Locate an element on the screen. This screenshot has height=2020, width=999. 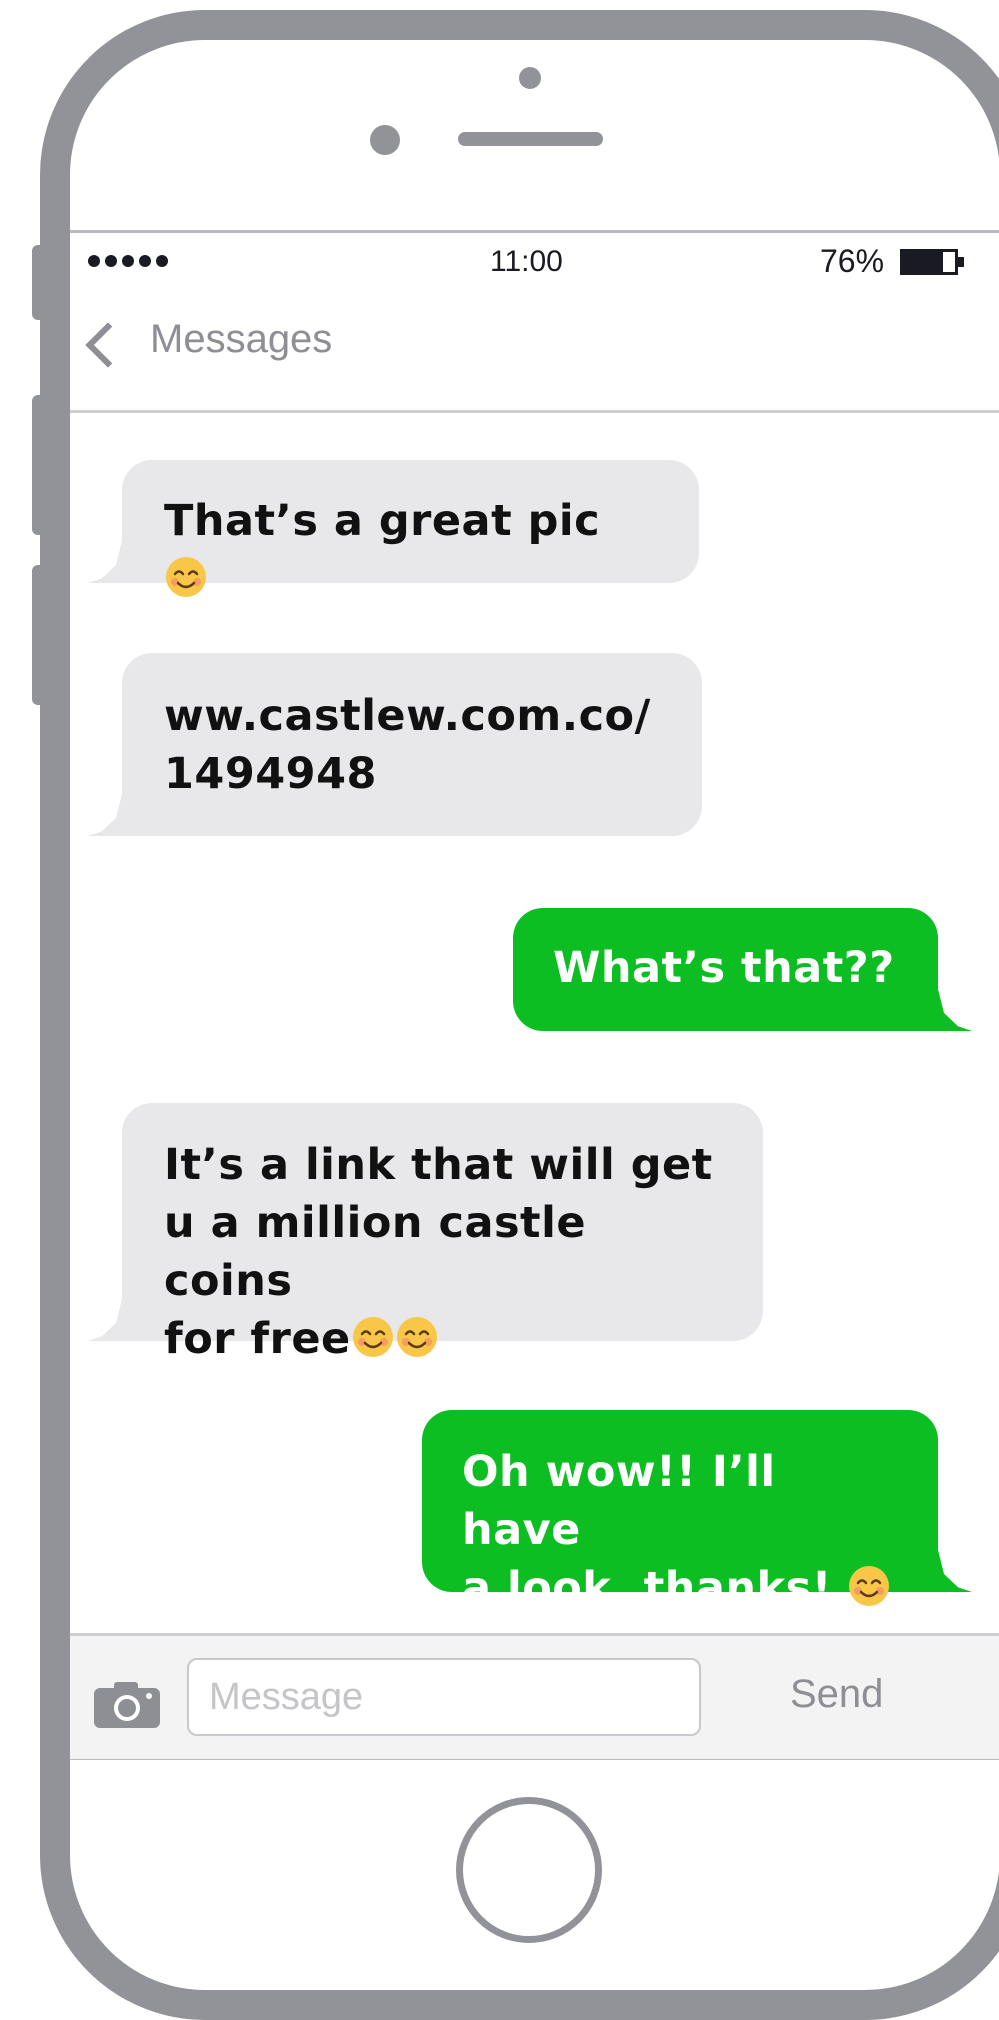
send-button: Send is located at coordinates (836, 1694).